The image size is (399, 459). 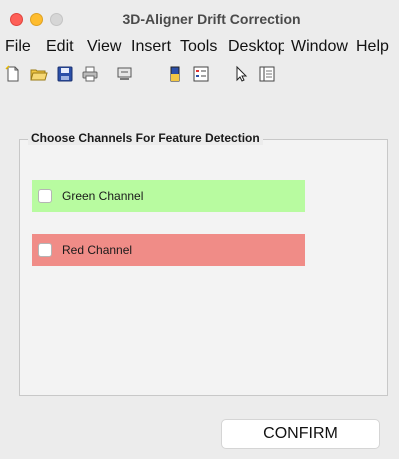 What do you see at coordinates (300, 434) in the screenshot?
I see `confirm-button: CONFIRM` at bounding box center [300, 434].